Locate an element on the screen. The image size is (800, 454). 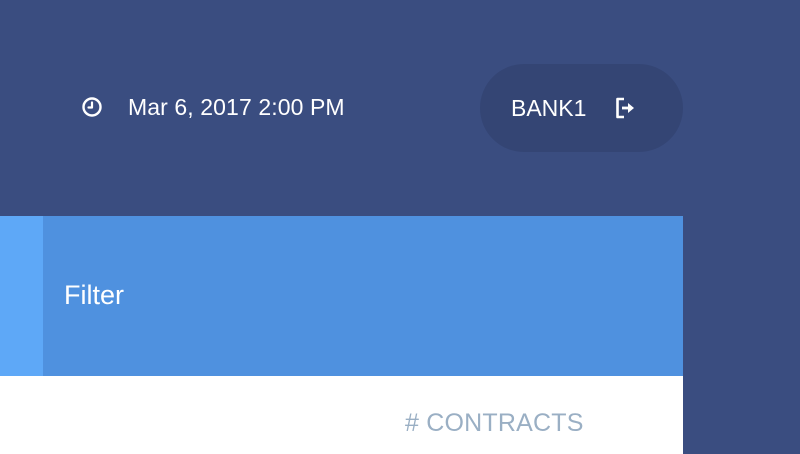
user-name: BANK1 is located at coordinates (549, 107).